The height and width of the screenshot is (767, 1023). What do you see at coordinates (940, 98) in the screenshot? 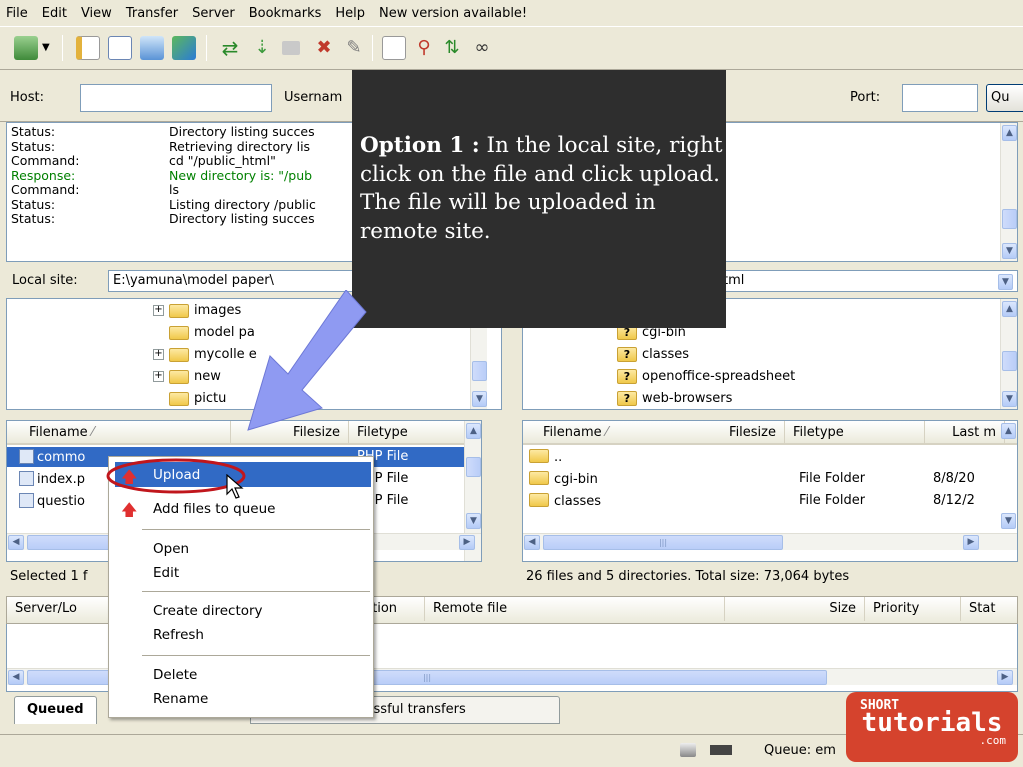
I see `port-input` at bounding box center [940, 98].